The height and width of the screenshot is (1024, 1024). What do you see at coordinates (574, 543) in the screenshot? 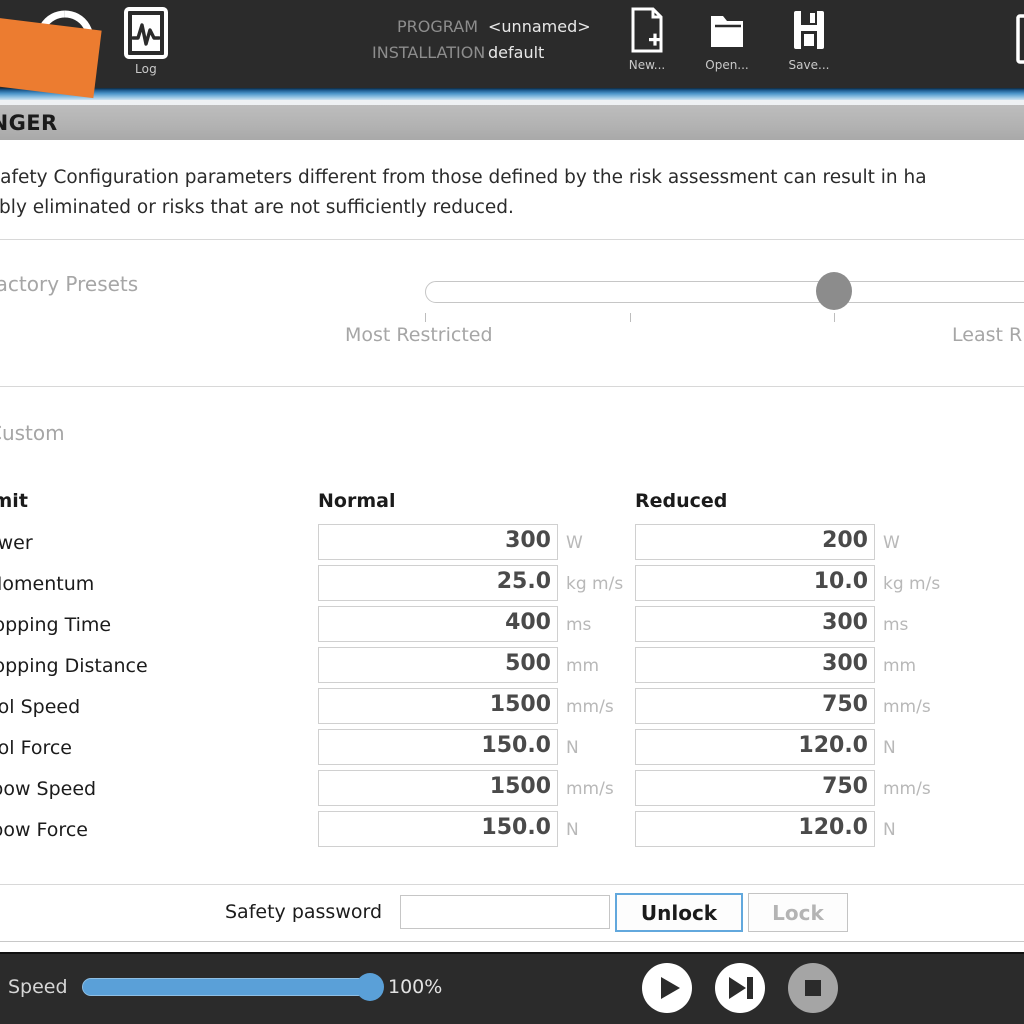
I see `normal-unit: W` at bounding box center [574, 543].